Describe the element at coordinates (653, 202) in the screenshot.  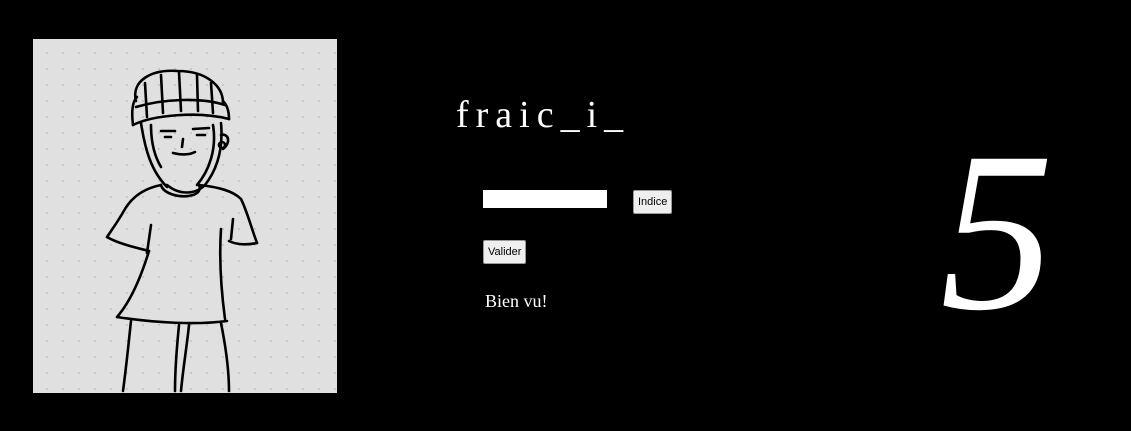
I see `hint-button: Indice` at that location.